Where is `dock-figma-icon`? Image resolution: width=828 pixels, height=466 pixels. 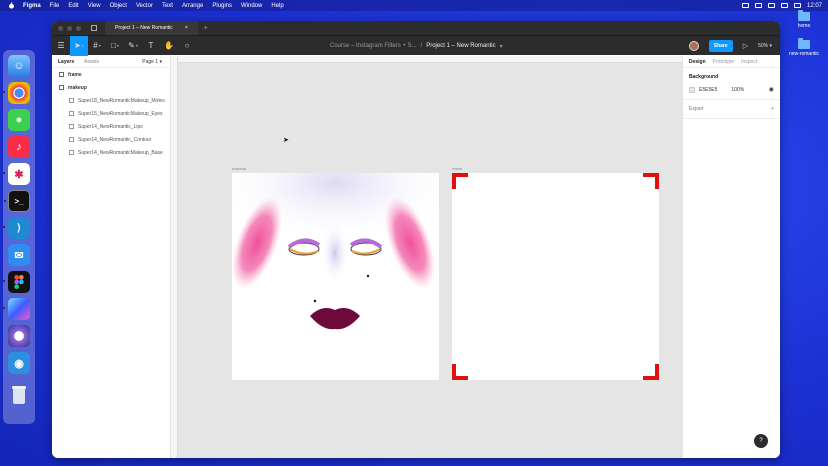
dock-figma-icon is located at coordinates (16, 282).